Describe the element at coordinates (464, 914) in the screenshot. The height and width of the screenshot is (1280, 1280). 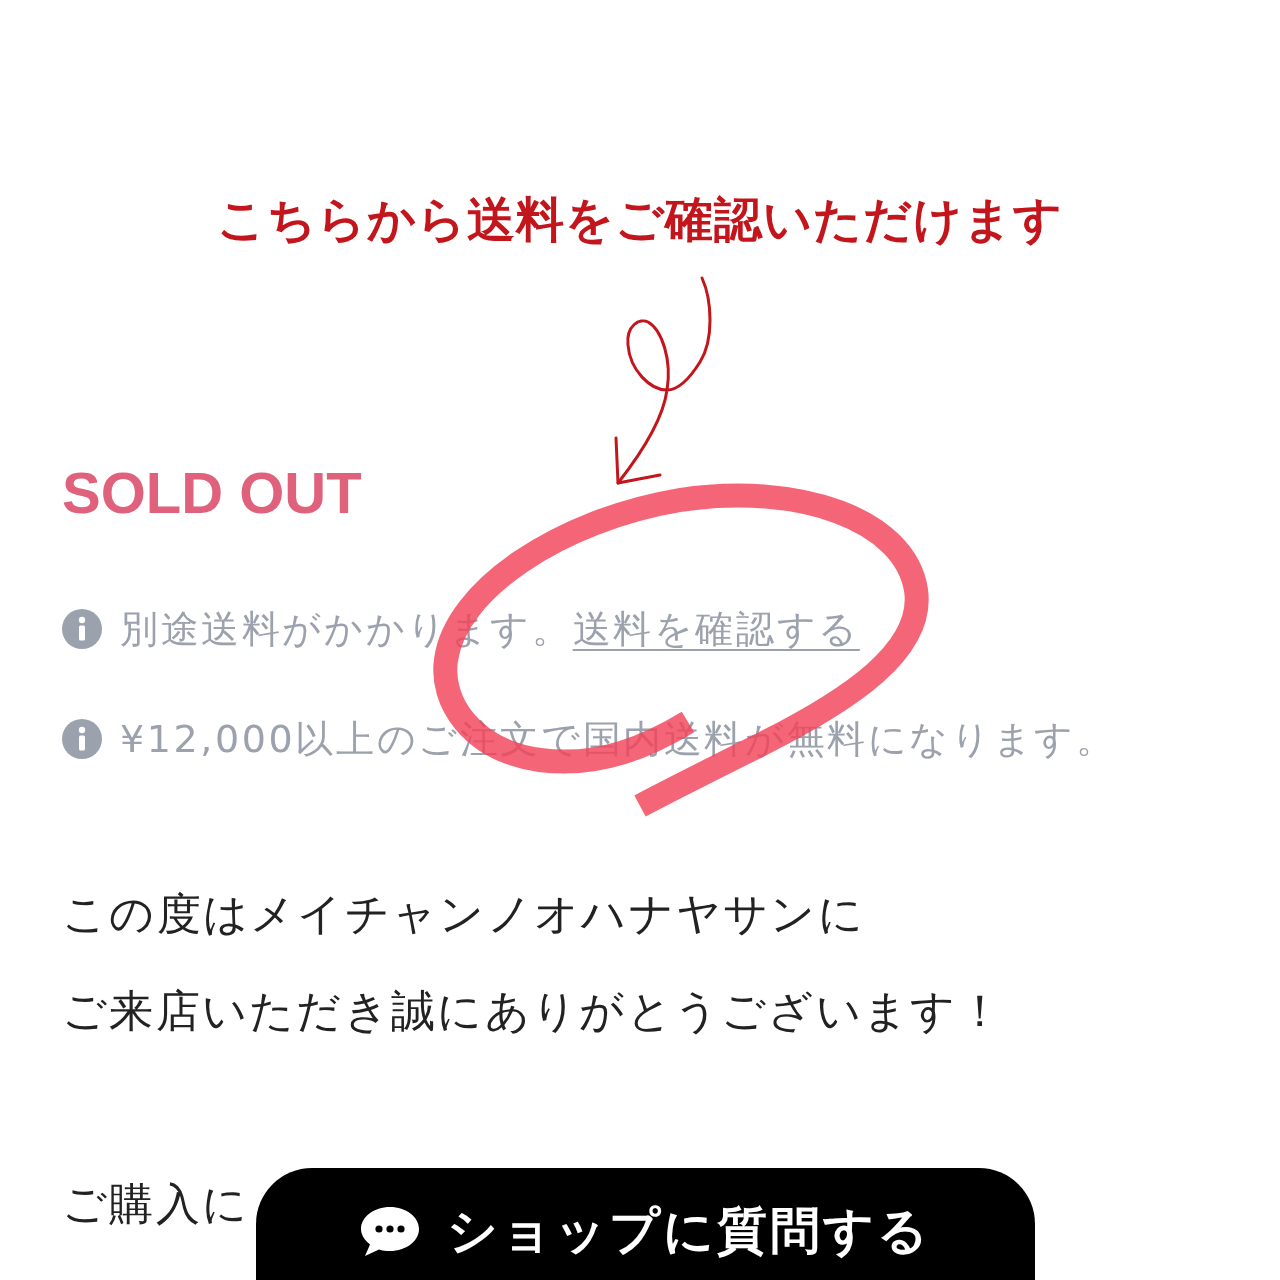
I see `greeting-text: この度はメイチャンノオハナヤサンに` at that location.